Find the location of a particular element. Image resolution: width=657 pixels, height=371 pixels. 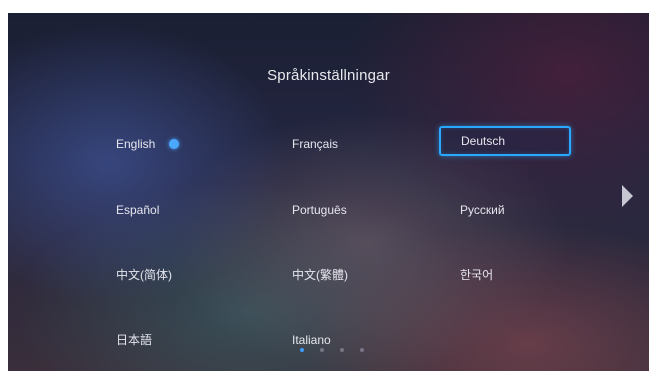

language-option-francais: Français is located at coordinates (348, 144).